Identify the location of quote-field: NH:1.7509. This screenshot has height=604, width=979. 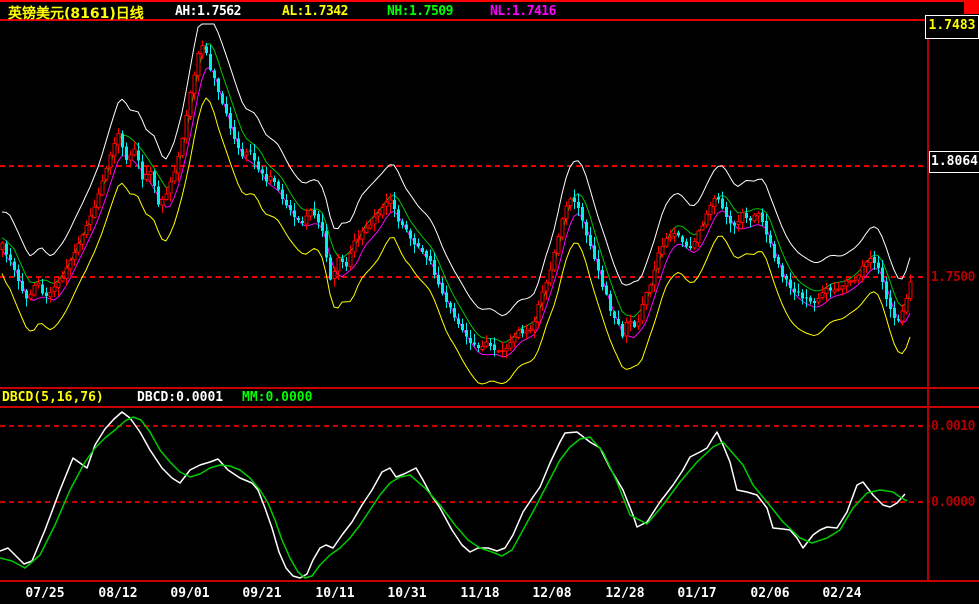
(420, 11).